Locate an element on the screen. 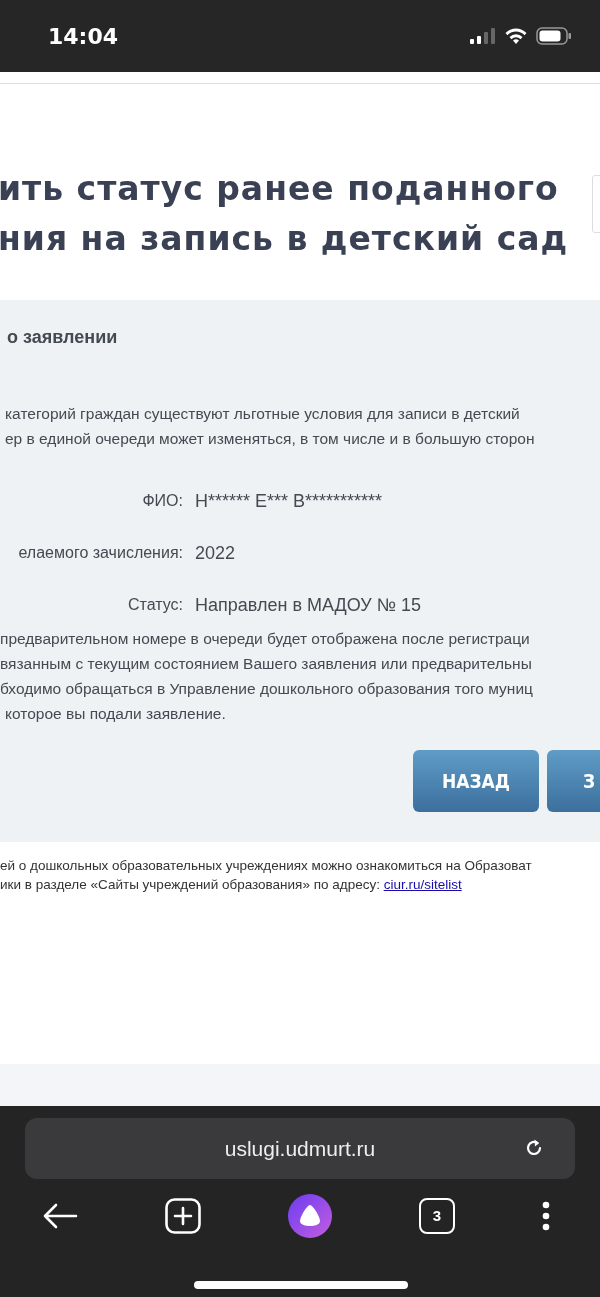  info-text: которое вы подали заявление. is located at coordinates (115, 714).